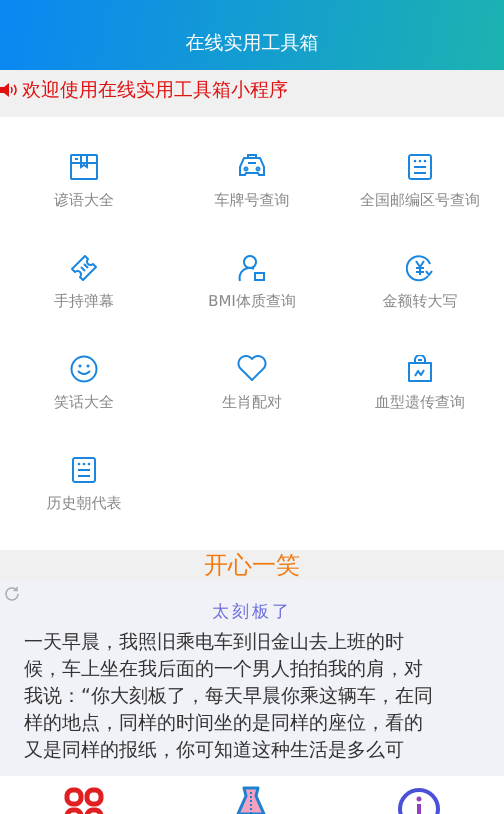  I want to click on info-icon, so click(419, 800).